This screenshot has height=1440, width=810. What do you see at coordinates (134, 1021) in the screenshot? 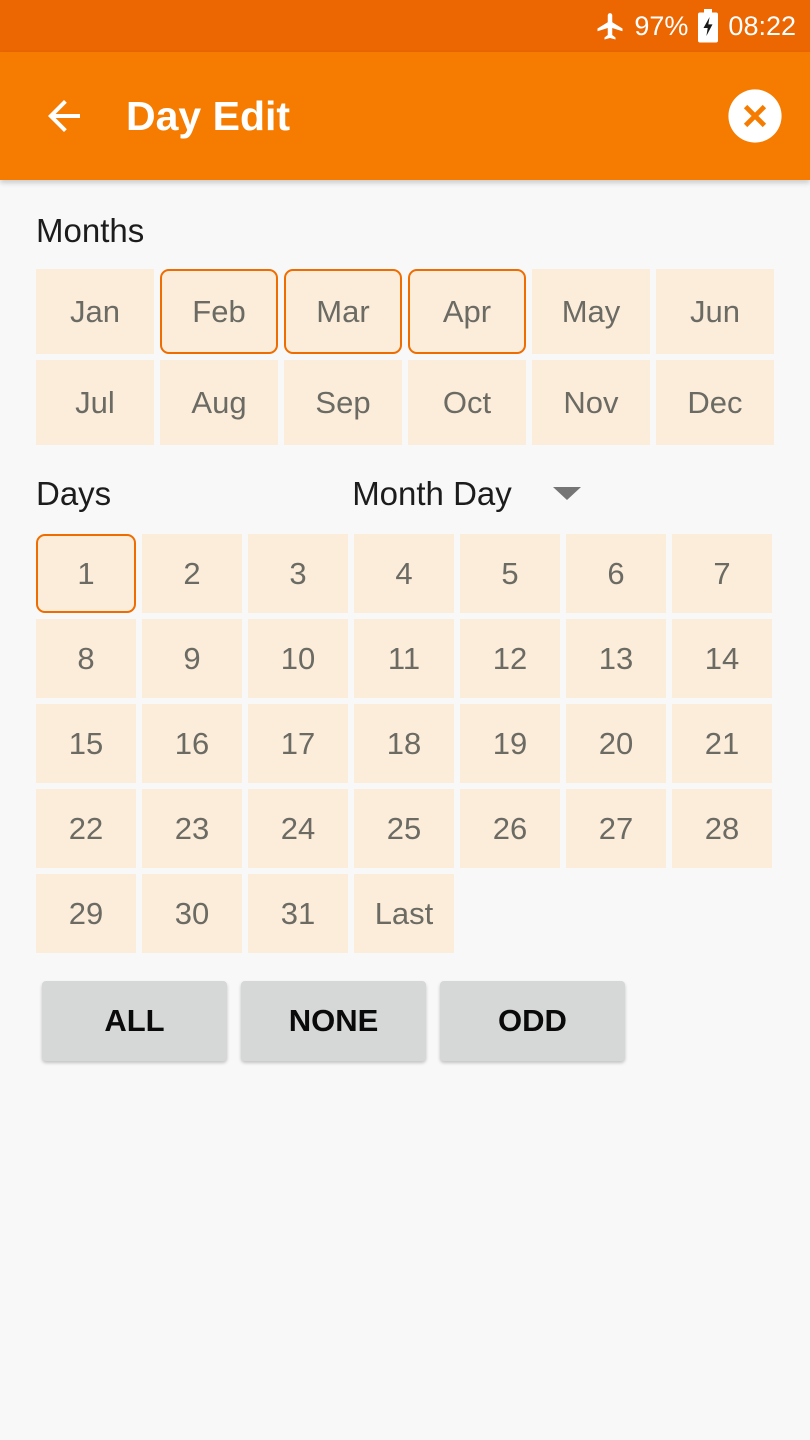
I see `select-all-button: ALL` at bounding box center [134, 1021].